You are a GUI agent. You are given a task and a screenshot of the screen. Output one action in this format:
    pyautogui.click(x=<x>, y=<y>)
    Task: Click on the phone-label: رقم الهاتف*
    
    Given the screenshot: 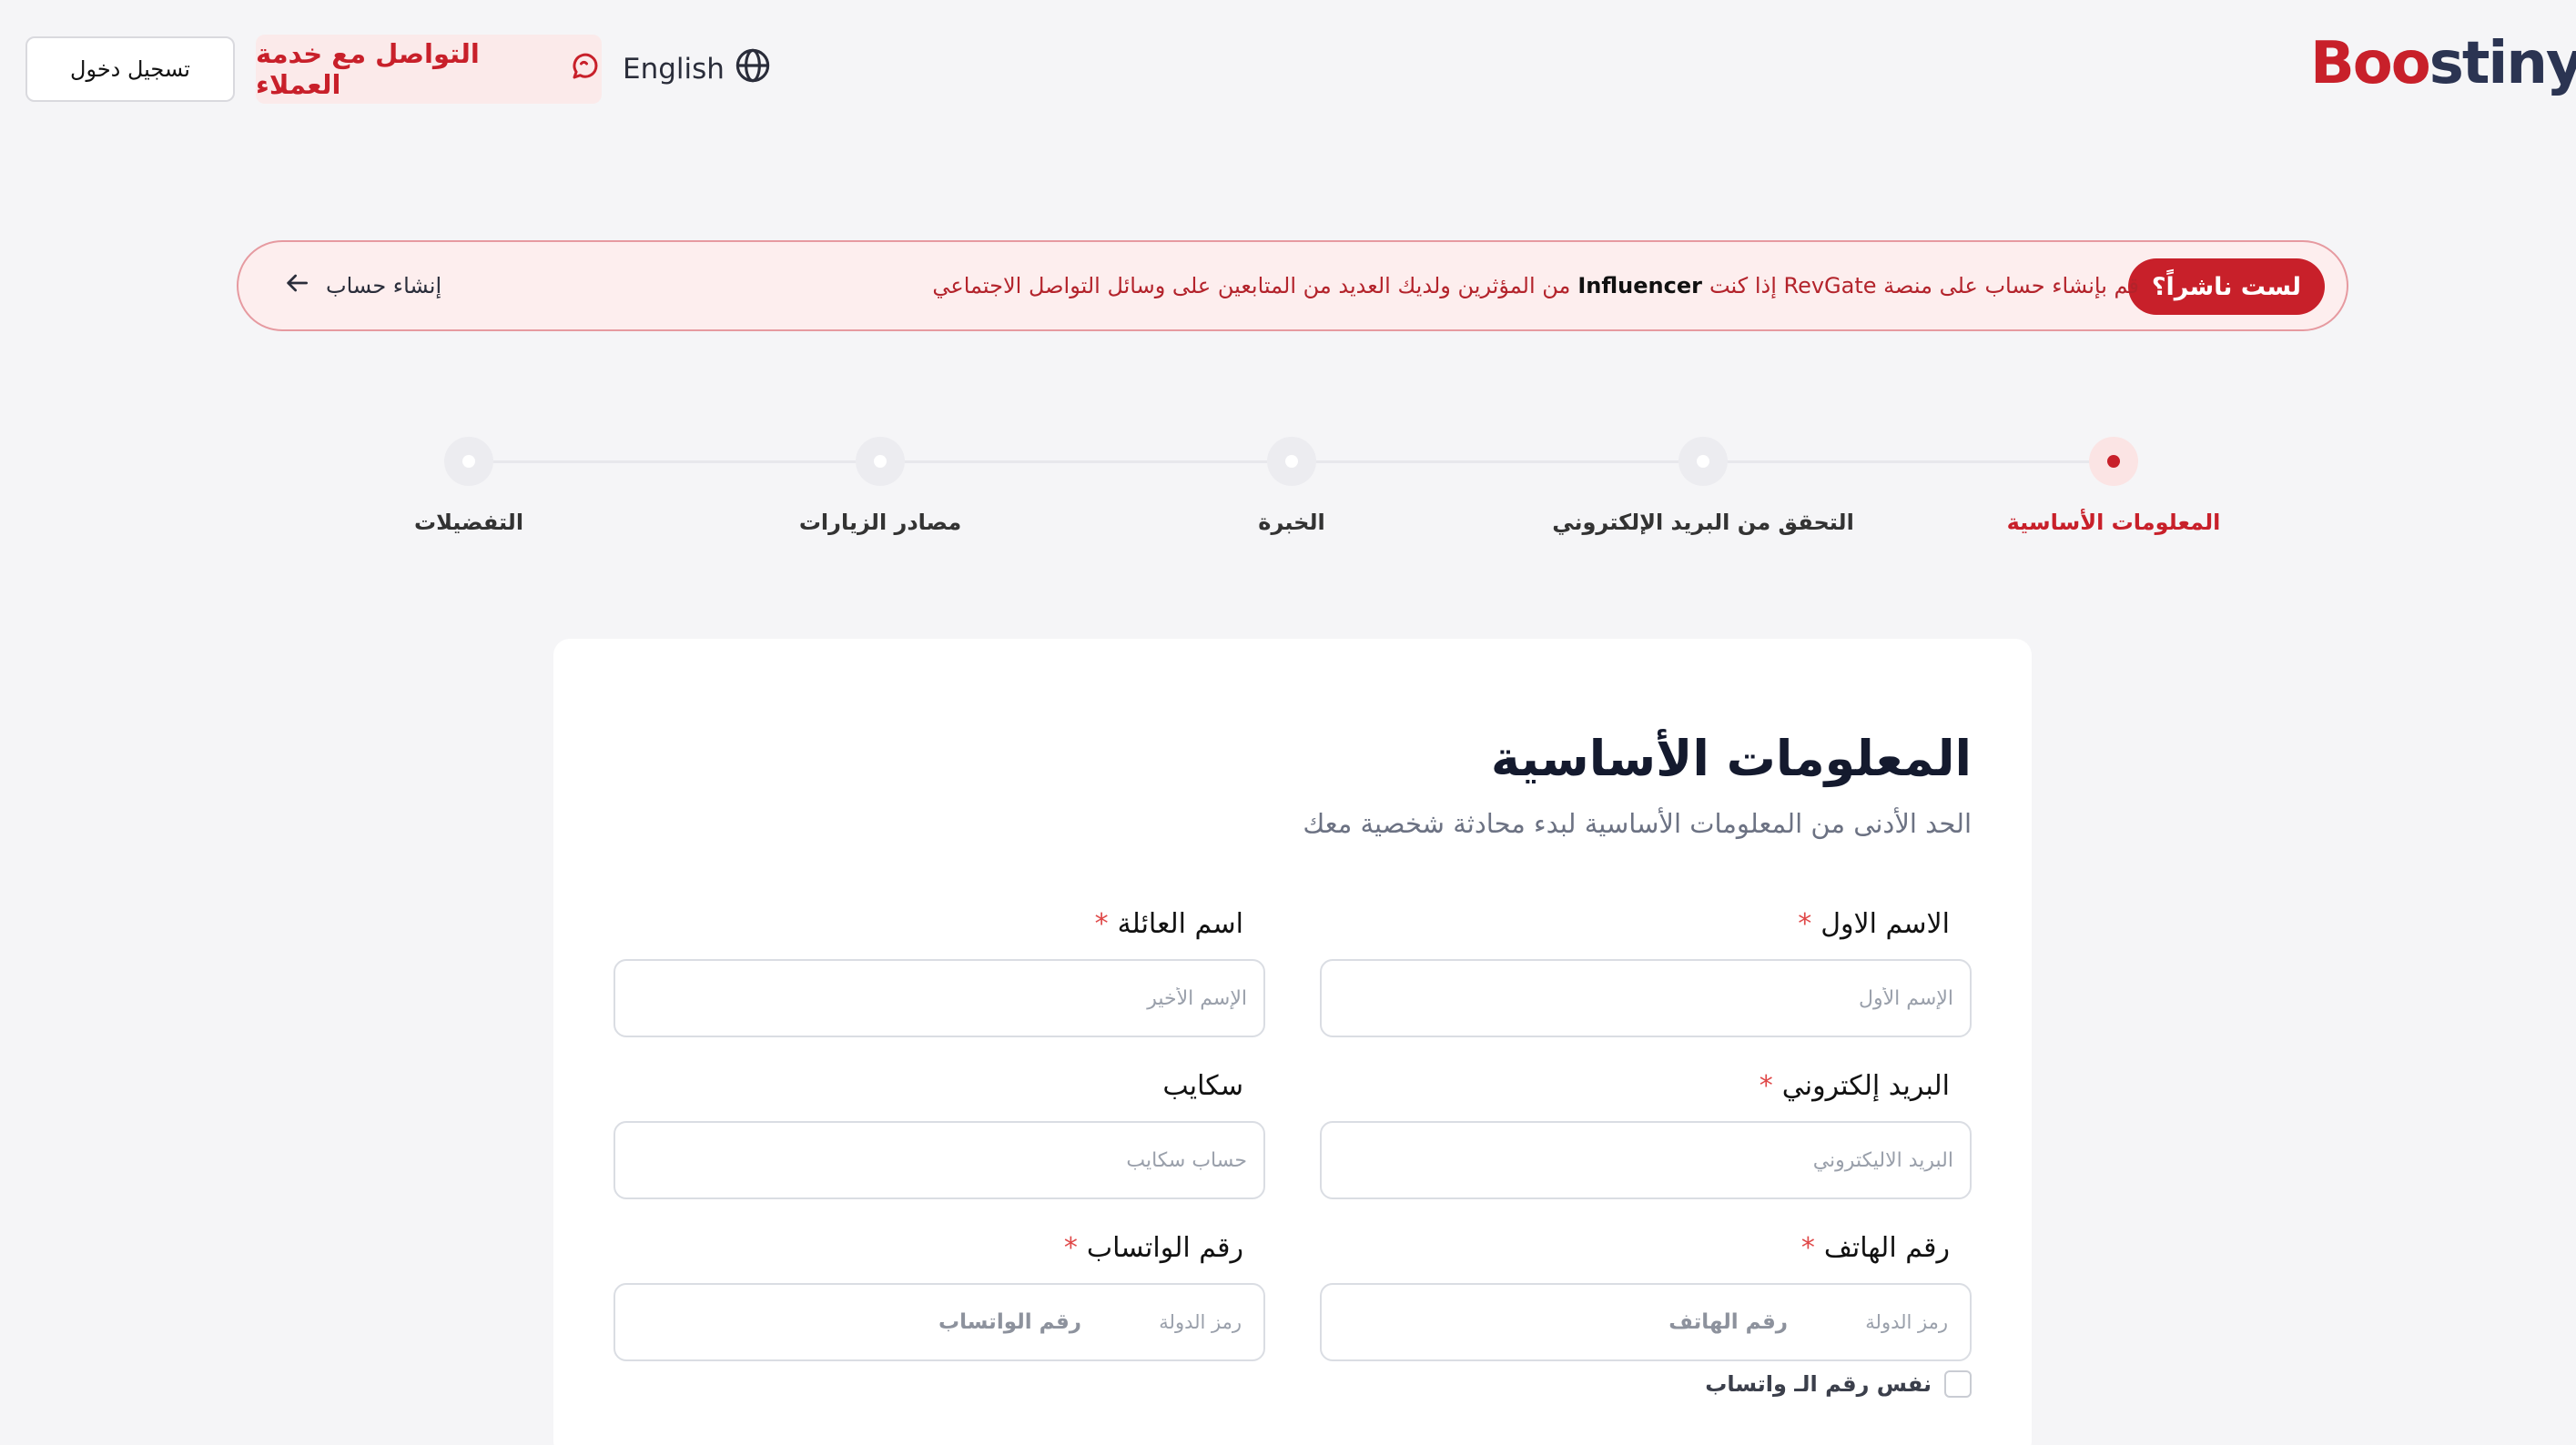 What is the action you would take?
    pyautogui.click(x=1875, y=1248)
    